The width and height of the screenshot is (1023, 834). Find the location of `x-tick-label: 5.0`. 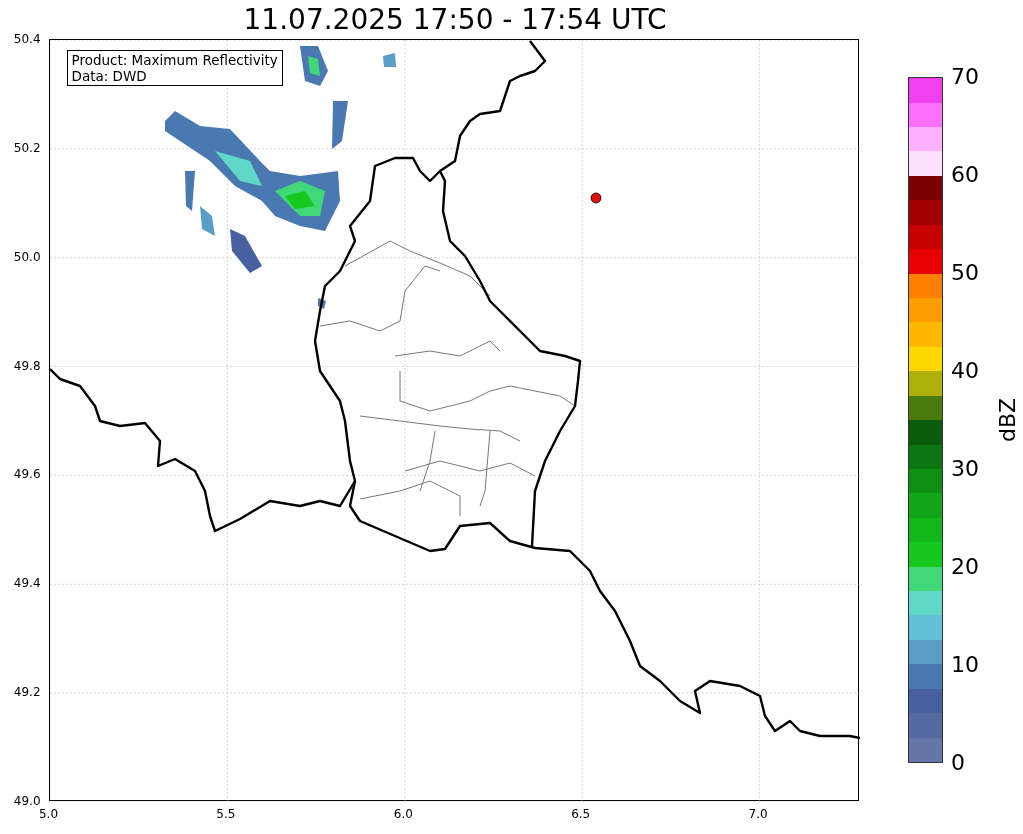

x-tick-label: 5.0 is located at coordinates (48, 814).